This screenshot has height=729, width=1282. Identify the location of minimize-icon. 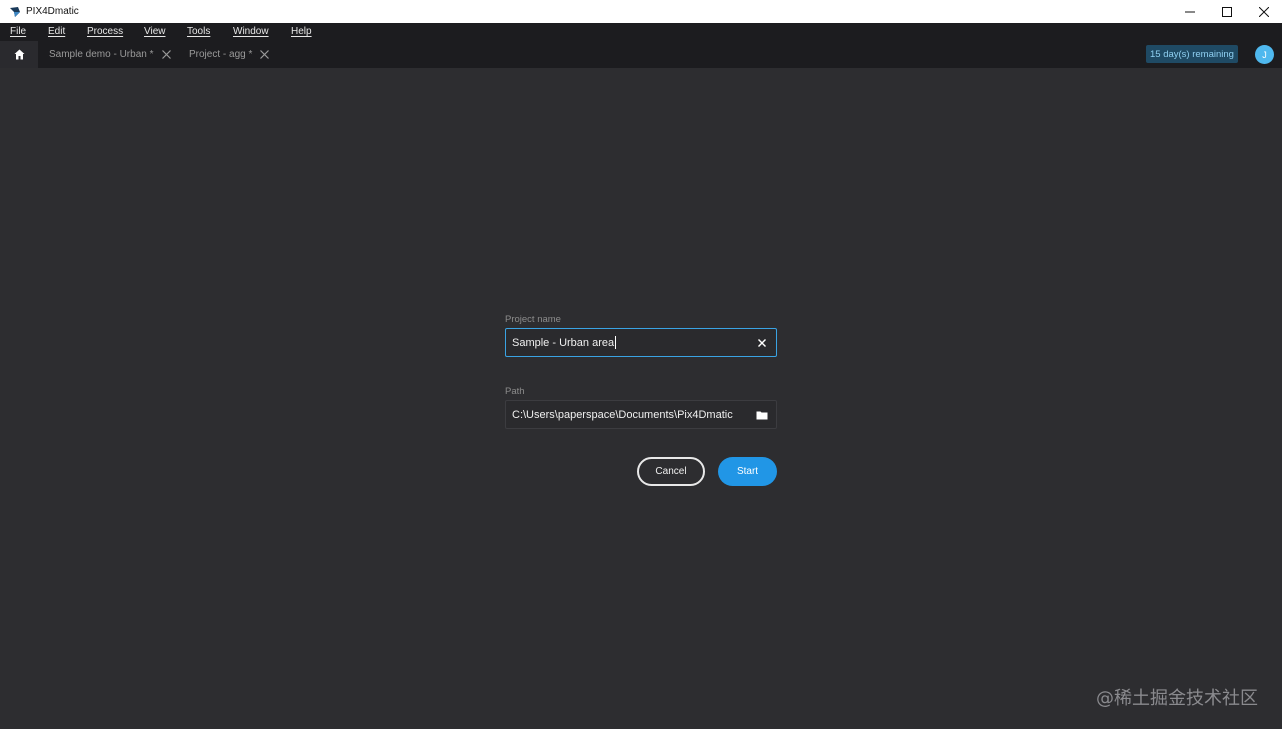
(1189, 11).